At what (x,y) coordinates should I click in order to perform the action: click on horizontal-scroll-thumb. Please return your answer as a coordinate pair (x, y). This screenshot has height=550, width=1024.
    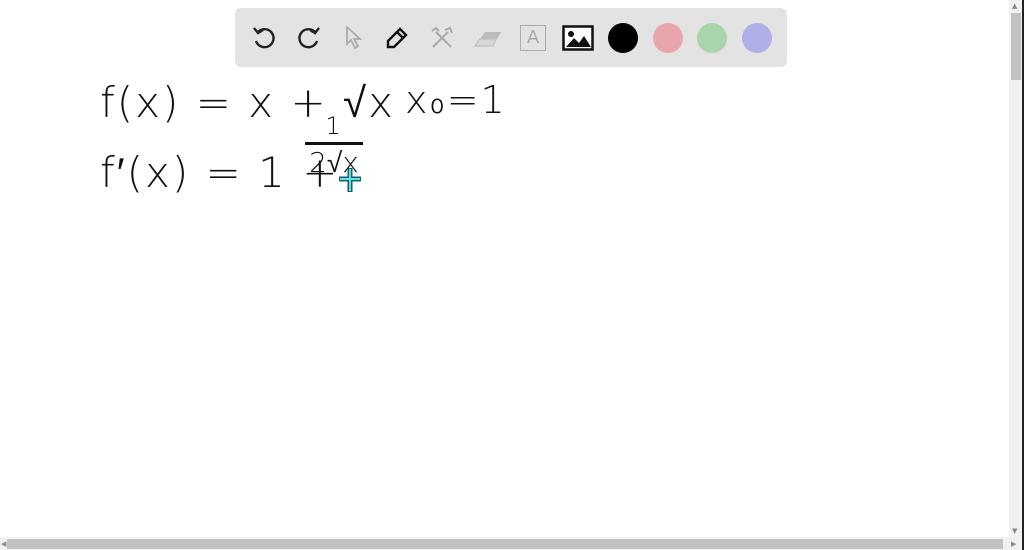
    Looking at the image, I should click on (505, 544).